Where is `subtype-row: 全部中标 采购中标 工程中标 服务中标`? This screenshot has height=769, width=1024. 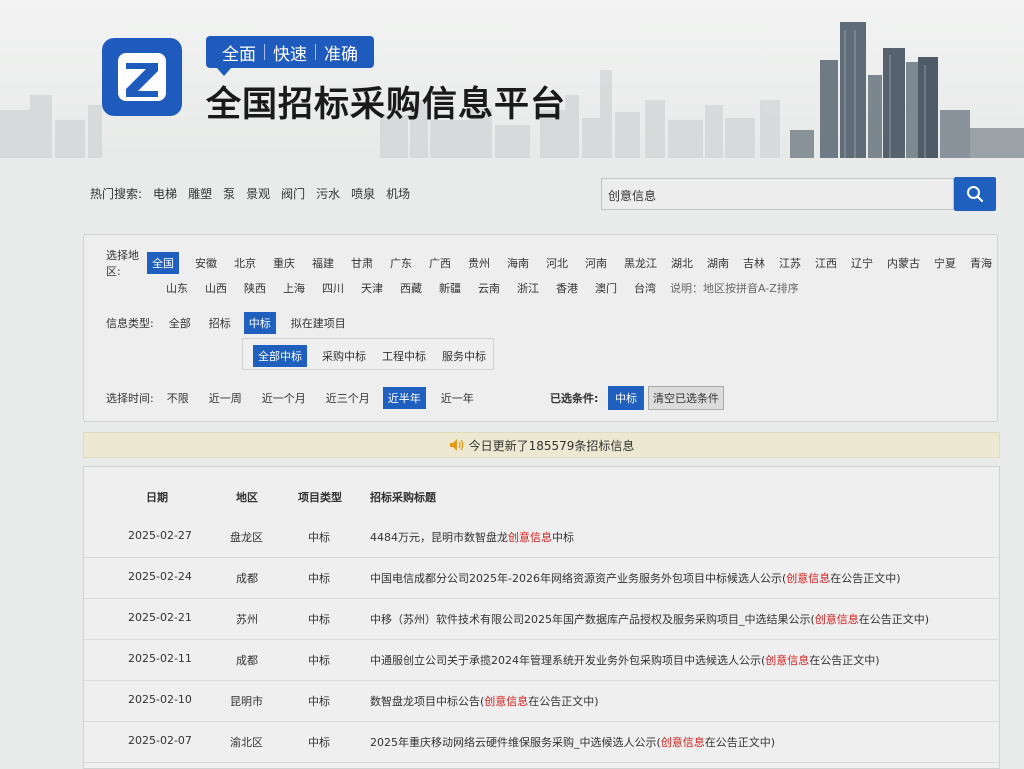 subtype-row: 全部中标 采购中标 工程中标 服务中标 is located at coordinates (372, 356).